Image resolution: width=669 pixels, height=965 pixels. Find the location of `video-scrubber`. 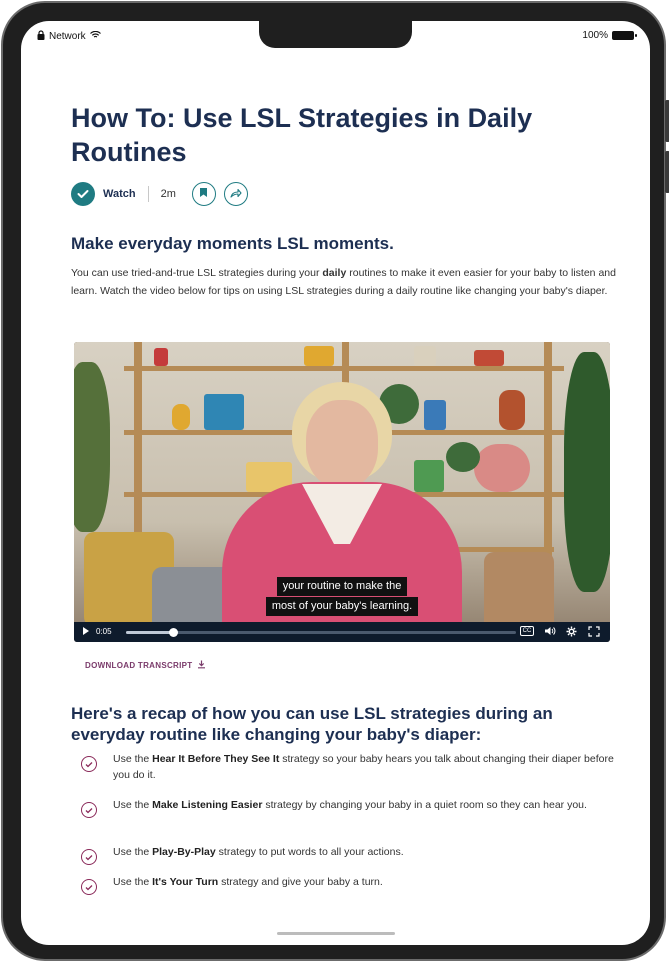

video-scrubber is located at coordinates (173, 632).